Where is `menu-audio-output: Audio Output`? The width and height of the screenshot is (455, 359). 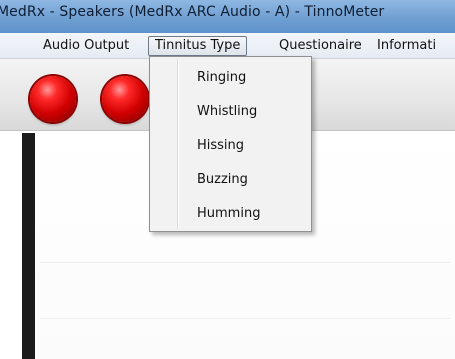 menu-audio-output: Audio Output is located at coordinates (86, 46).